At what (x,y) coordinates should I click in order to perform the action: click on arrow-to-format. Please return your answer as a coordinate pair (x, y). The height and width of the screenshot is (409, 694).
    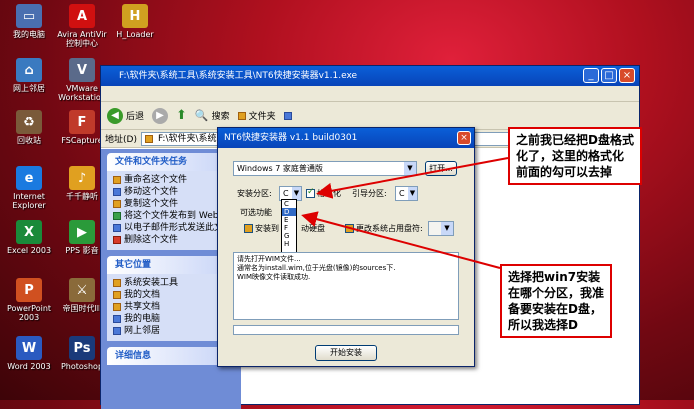
    Looking at the image, I should click on (412, 178).